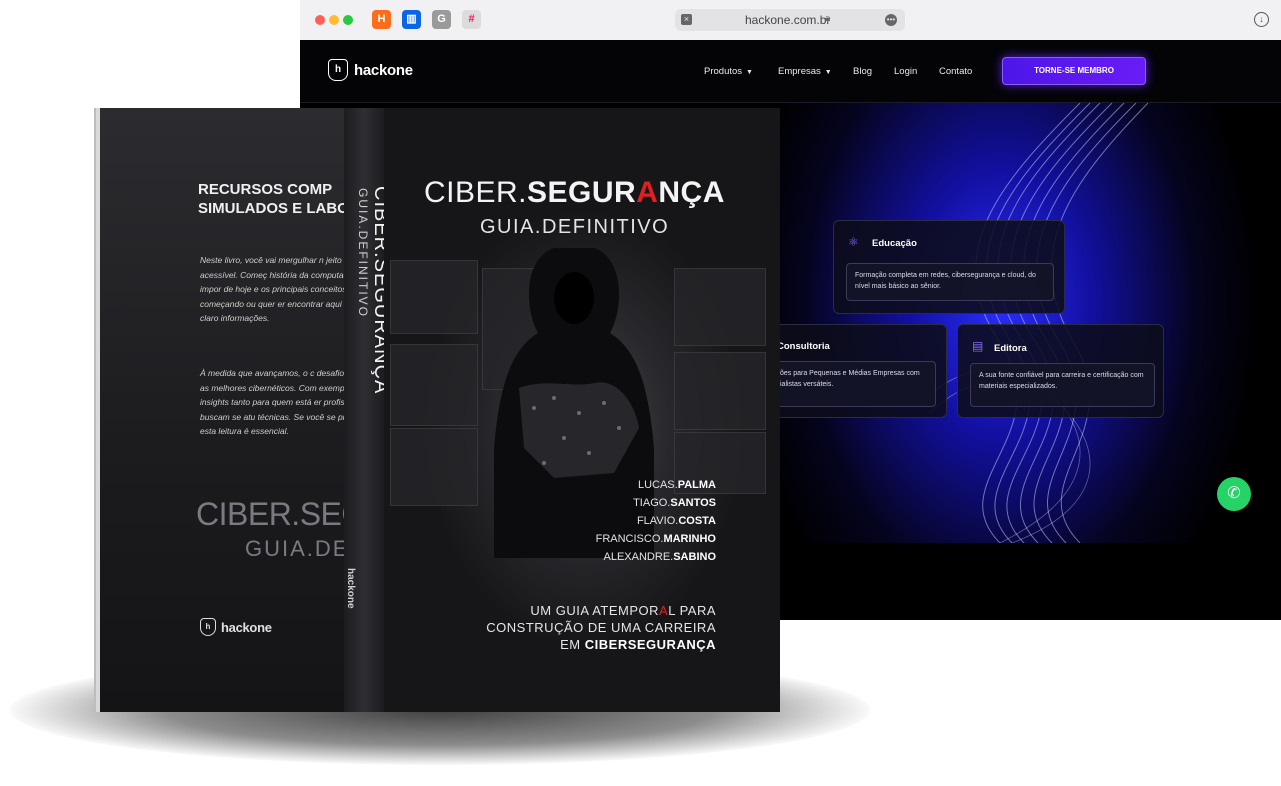 Image resolution: width=1281 pixels, height=786 pixels. I want to click on author-first: TIAGO., so click(652, 503).